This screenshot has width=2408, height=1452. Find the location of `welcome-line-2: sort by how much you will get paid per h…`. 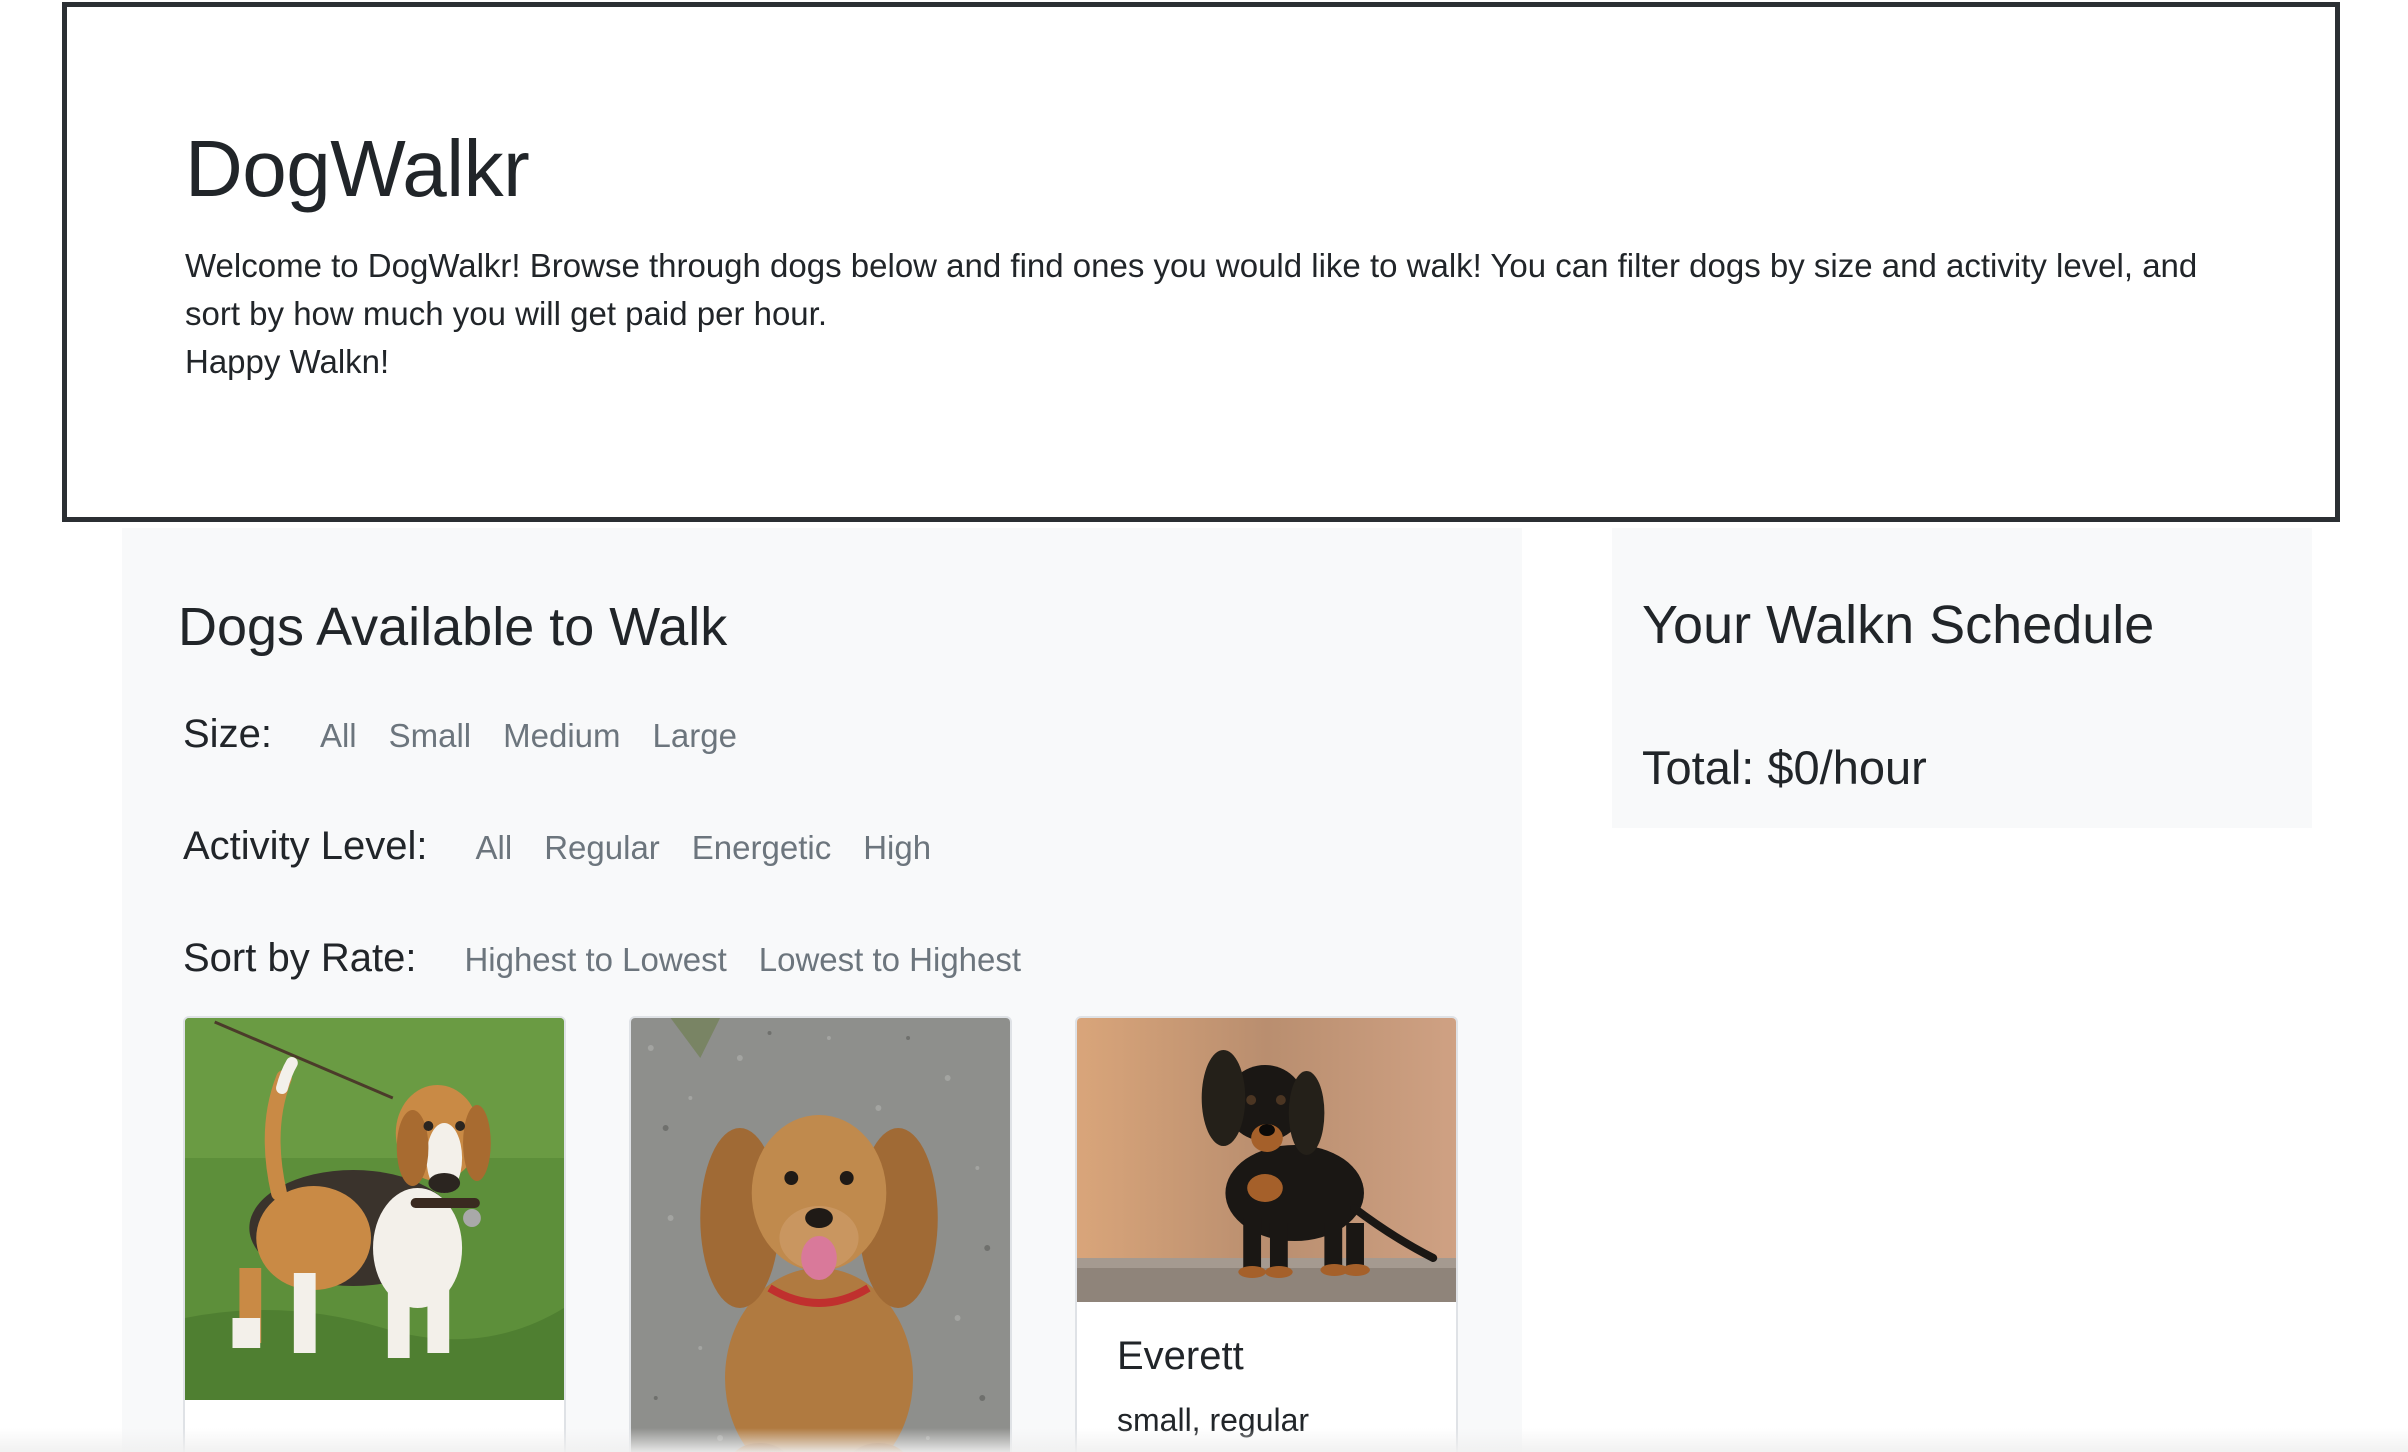

welcome-line-2: sort by how much you will get paid per h… is located at coordinates (506, 313).